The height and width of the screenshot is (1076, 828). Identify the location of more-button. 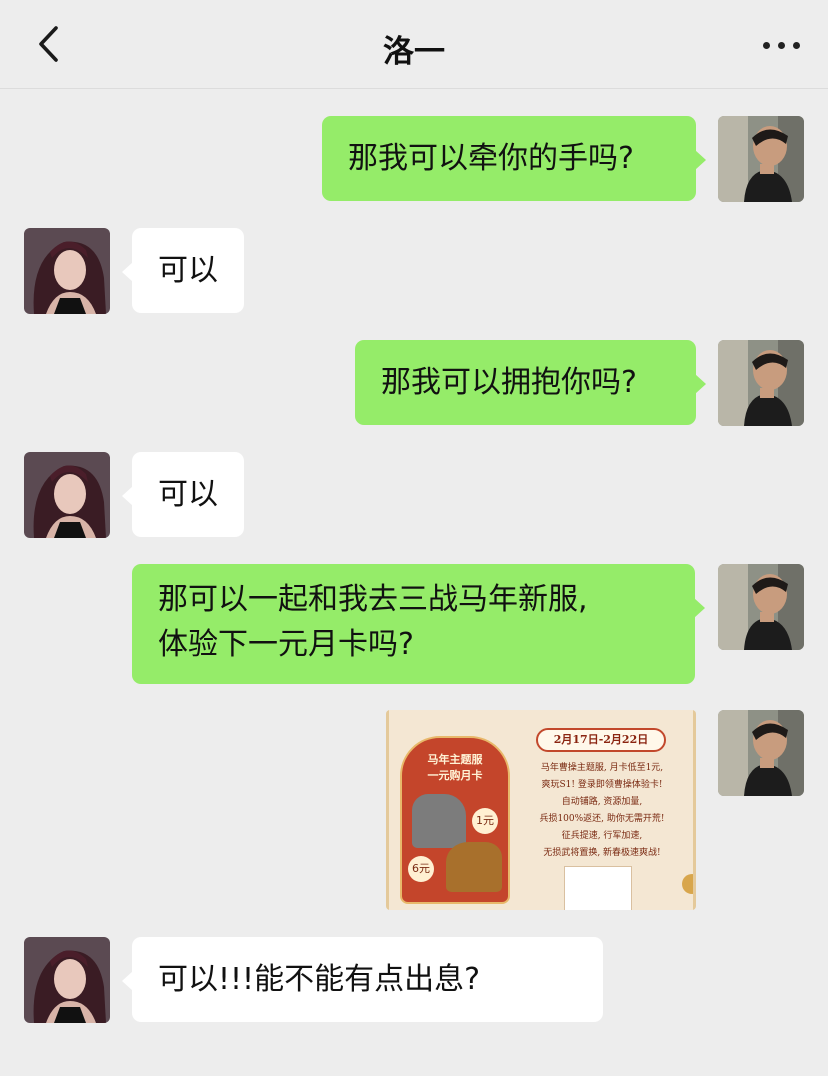
(782, 44).